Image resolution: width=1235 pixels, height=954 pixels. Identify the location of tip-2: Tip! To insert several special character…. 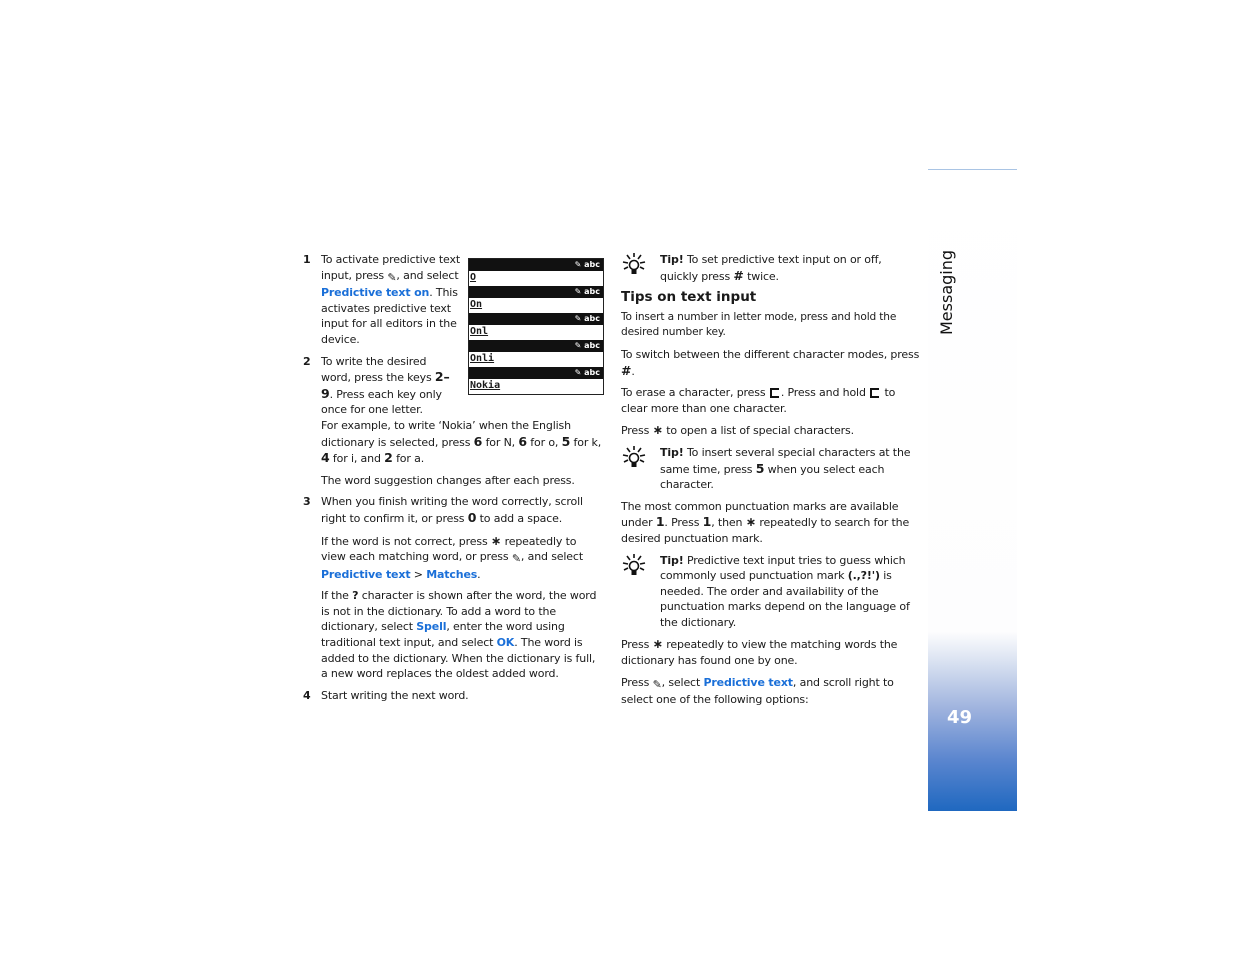
(771, 469).